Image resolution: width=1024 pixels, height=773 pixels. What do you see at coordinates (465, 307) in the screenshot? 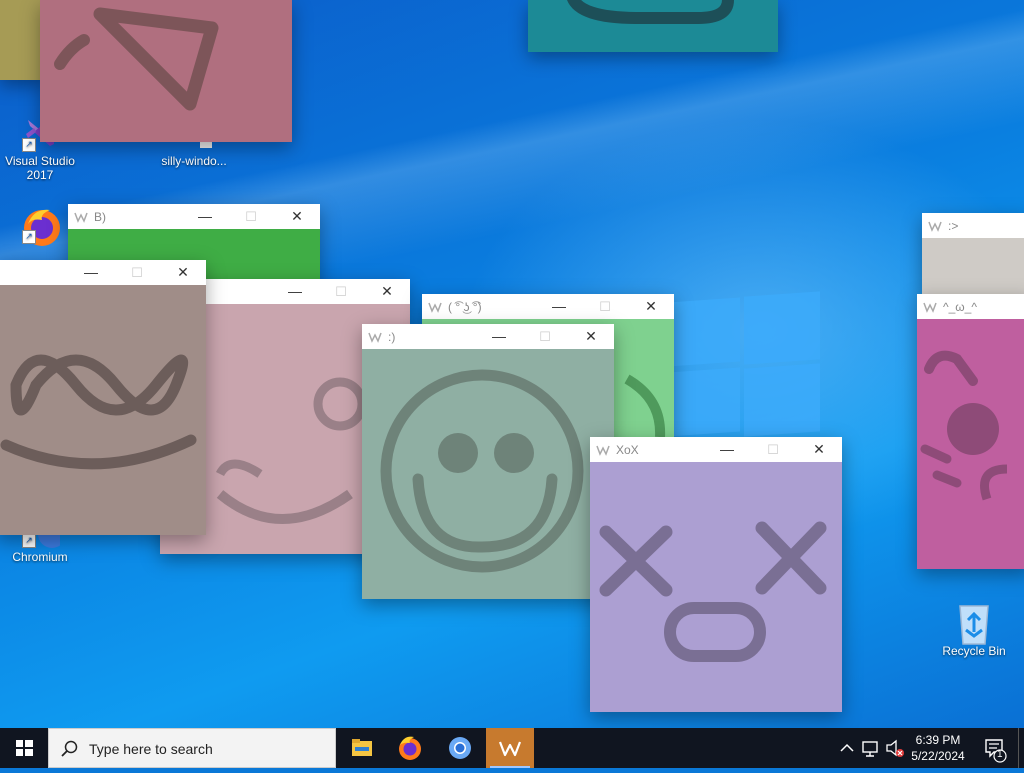
I see `window-title: ( ͡° ͜ʖ ͡°)` at bounding box center [465, 307].